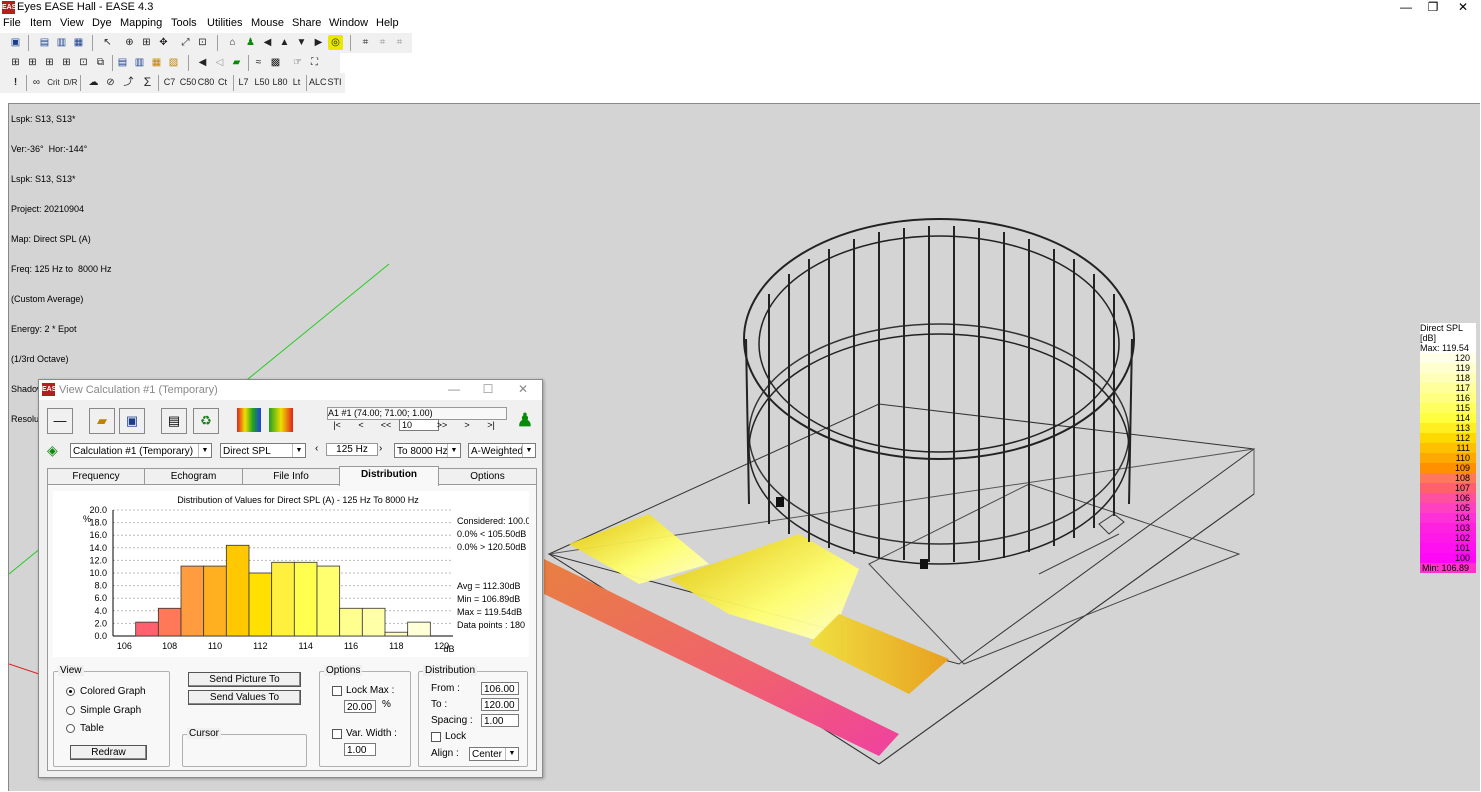 Image resolution: width=1481 pixels, height=792 pixels. Describe the element at coordinates (399, 42) in the screenshot. I see `shaded-icon: ⌗` at that location.